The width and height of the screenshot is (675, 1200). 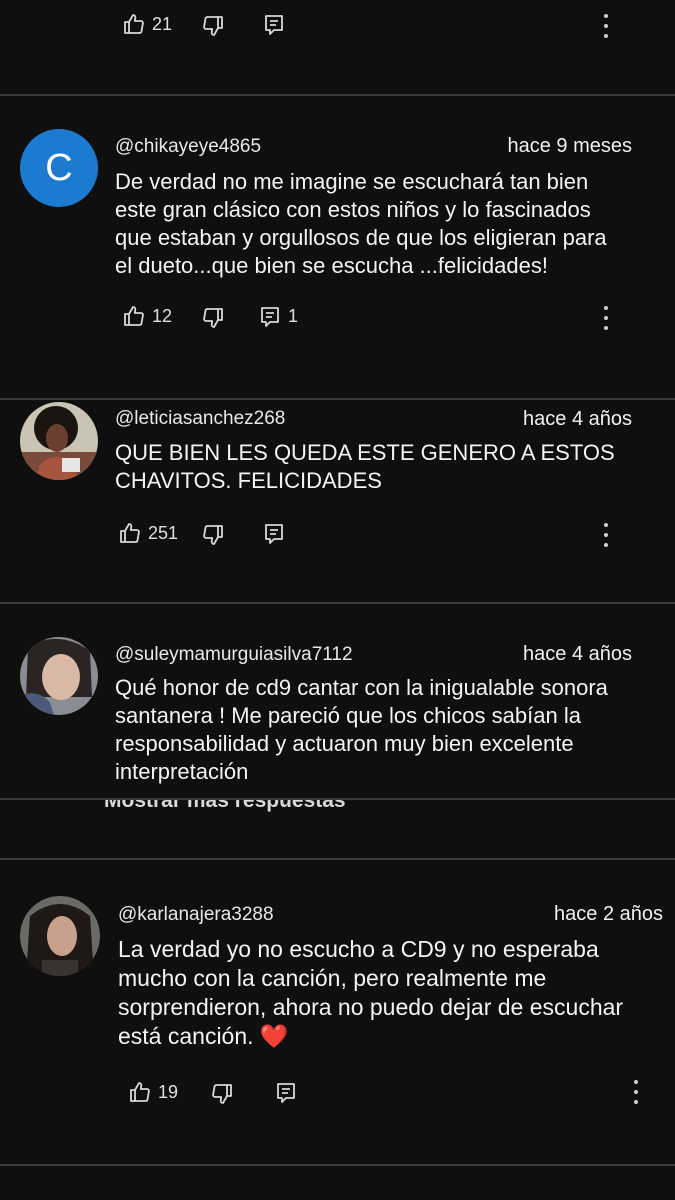 I want to click on comment-author: @leticiasanchez268, so click(x=200, y=419).